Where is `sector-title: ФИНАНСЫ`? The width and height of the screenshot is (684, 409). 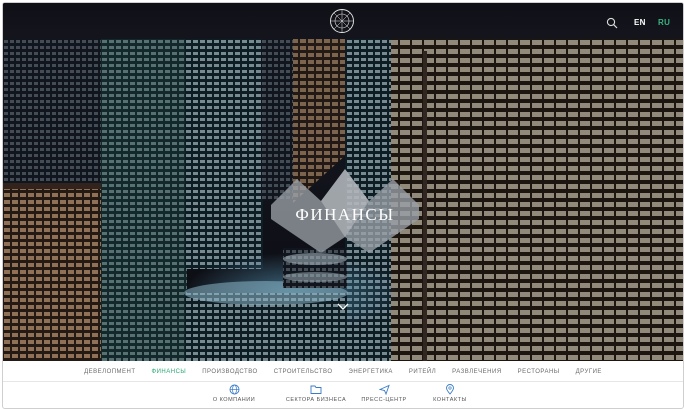
sector-title: ФИНАНСЫ is located at coordinates (345, 214).